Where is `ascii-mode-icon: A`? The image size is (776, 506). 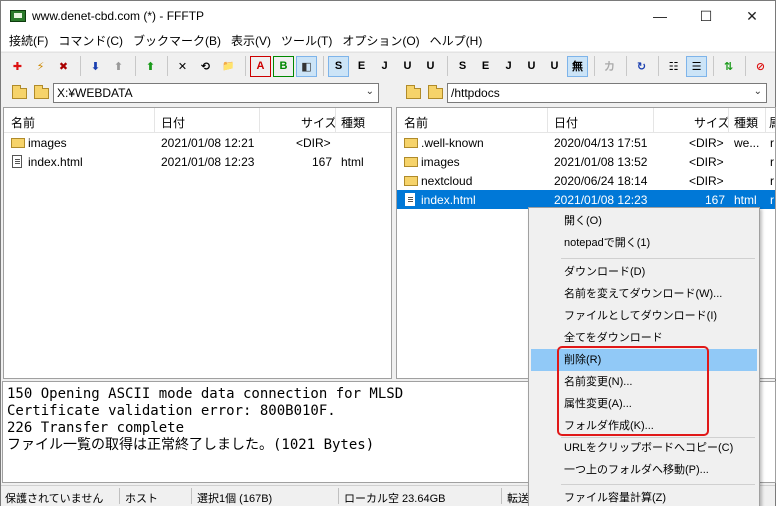
ascii-mode-icon: A is located at coordinates (260, 66).